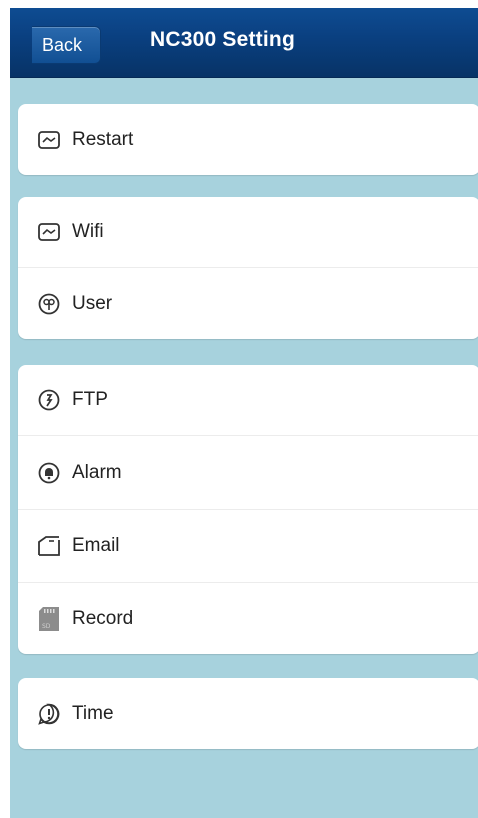  I want to click on back-button: Back, so click(66, 45).